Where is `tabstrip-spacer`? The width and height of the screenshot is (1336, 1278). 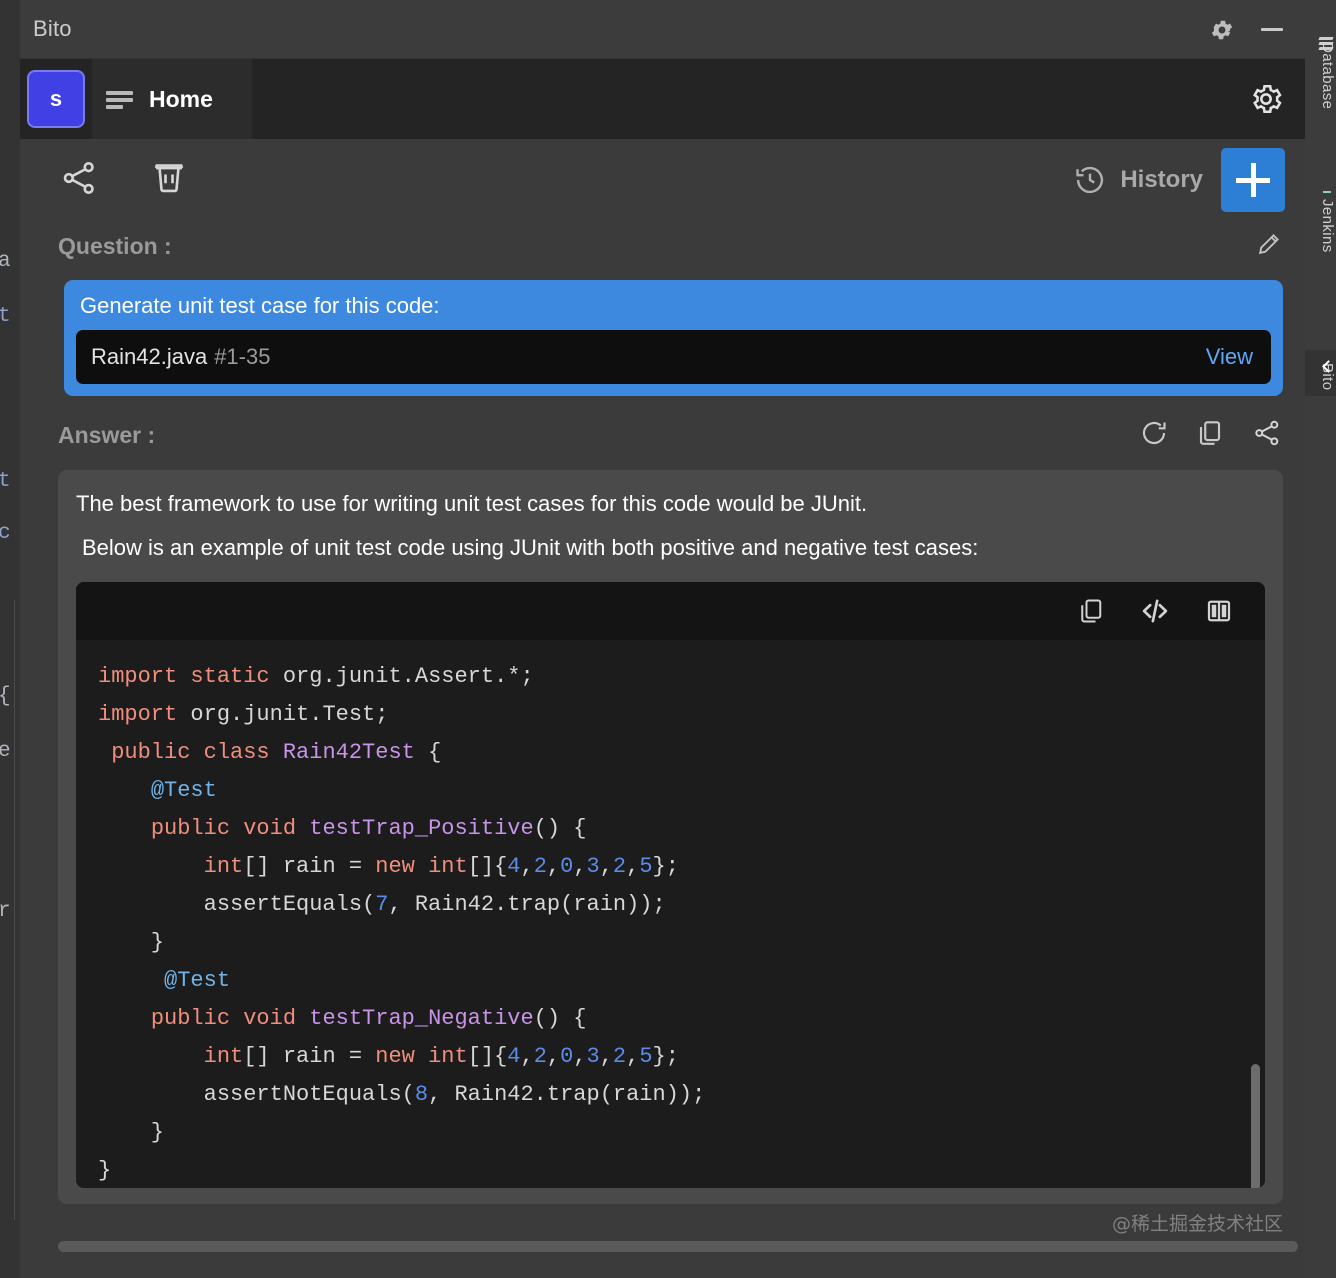 tabstrip-spacer is located at coordinates (739, 99).